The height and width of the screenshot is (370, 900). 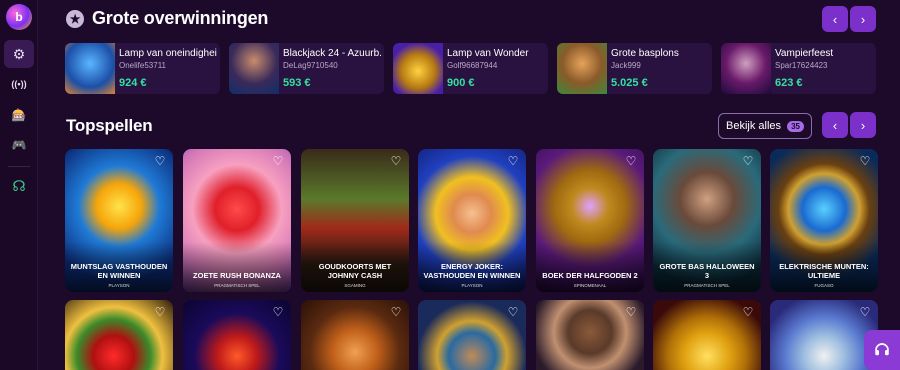 I want to click on top-prev-button: ‹, so click(x=835, y=125).